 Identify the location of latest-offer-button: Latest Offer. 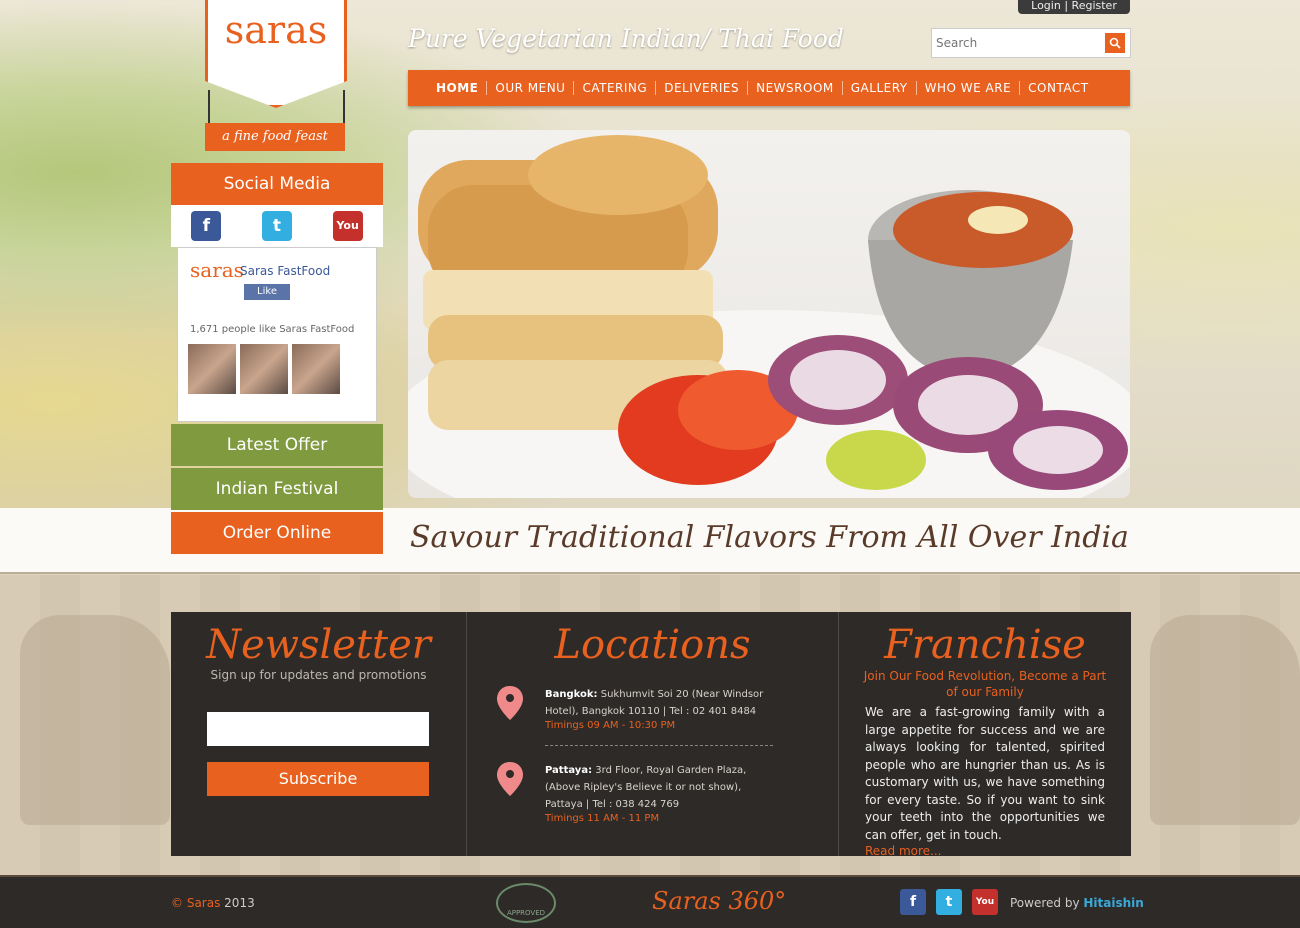
(277, 445).